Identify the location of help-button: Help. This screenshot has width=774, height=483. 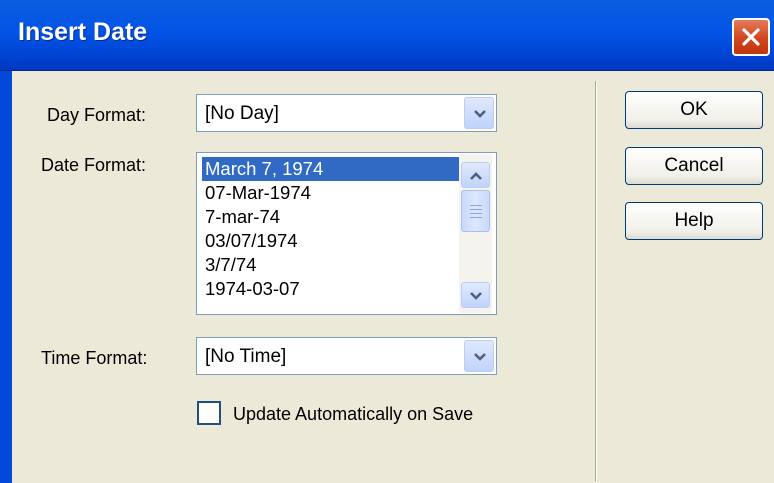
(694, 221).